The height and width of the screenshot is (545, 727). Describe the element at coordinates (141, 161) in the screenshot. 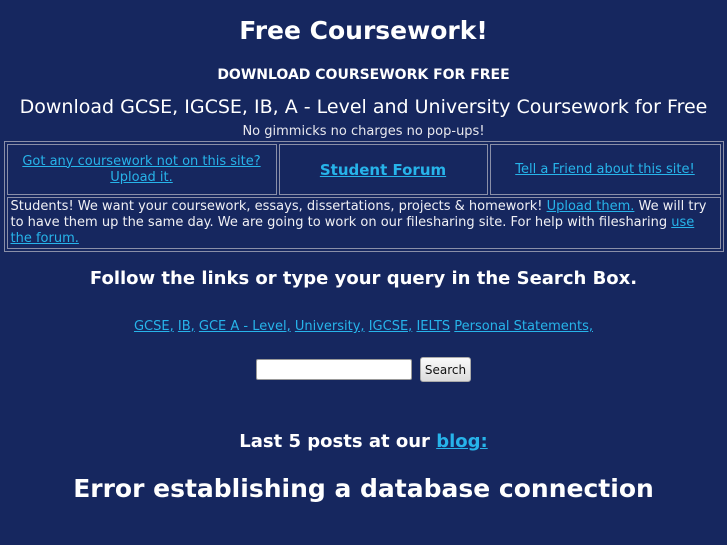

I see `upload-link-line1: Got any coursework not on this site?` at that location.